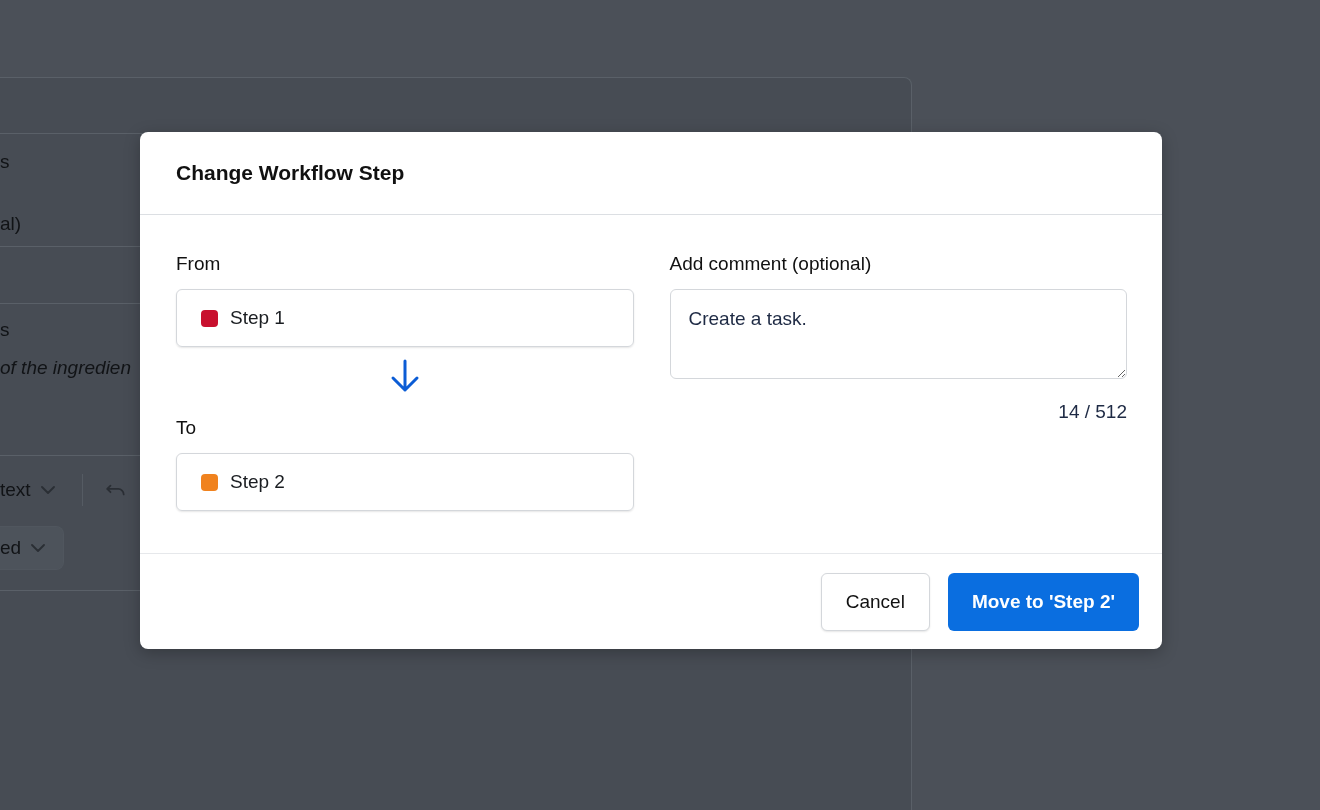 The image size is (1320, 810). What do you see at coordinates (290, 173) in the screenshot?
I see `dialog-title: Change Workflow Step` at bounding box center [290, 173].